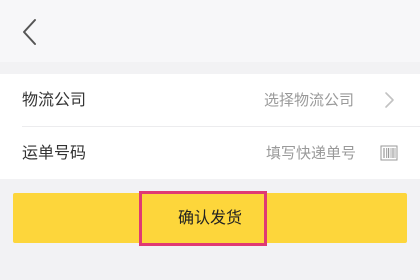  Describe the element at coordinates (54, 99) in the screenshot. I see `logistics-company-label: 物流公司` at that location.